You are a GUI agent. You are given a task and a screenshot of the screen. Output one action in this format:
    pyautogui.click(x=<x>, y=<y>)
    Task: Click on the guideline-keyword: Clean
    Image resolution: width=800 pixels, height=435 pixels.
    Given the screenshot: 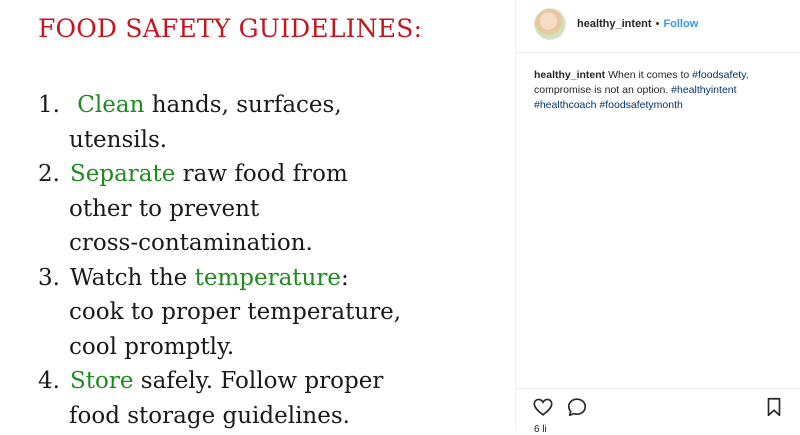 What is the action you would take?
    pyautogui.click(x=107, y=105)
    